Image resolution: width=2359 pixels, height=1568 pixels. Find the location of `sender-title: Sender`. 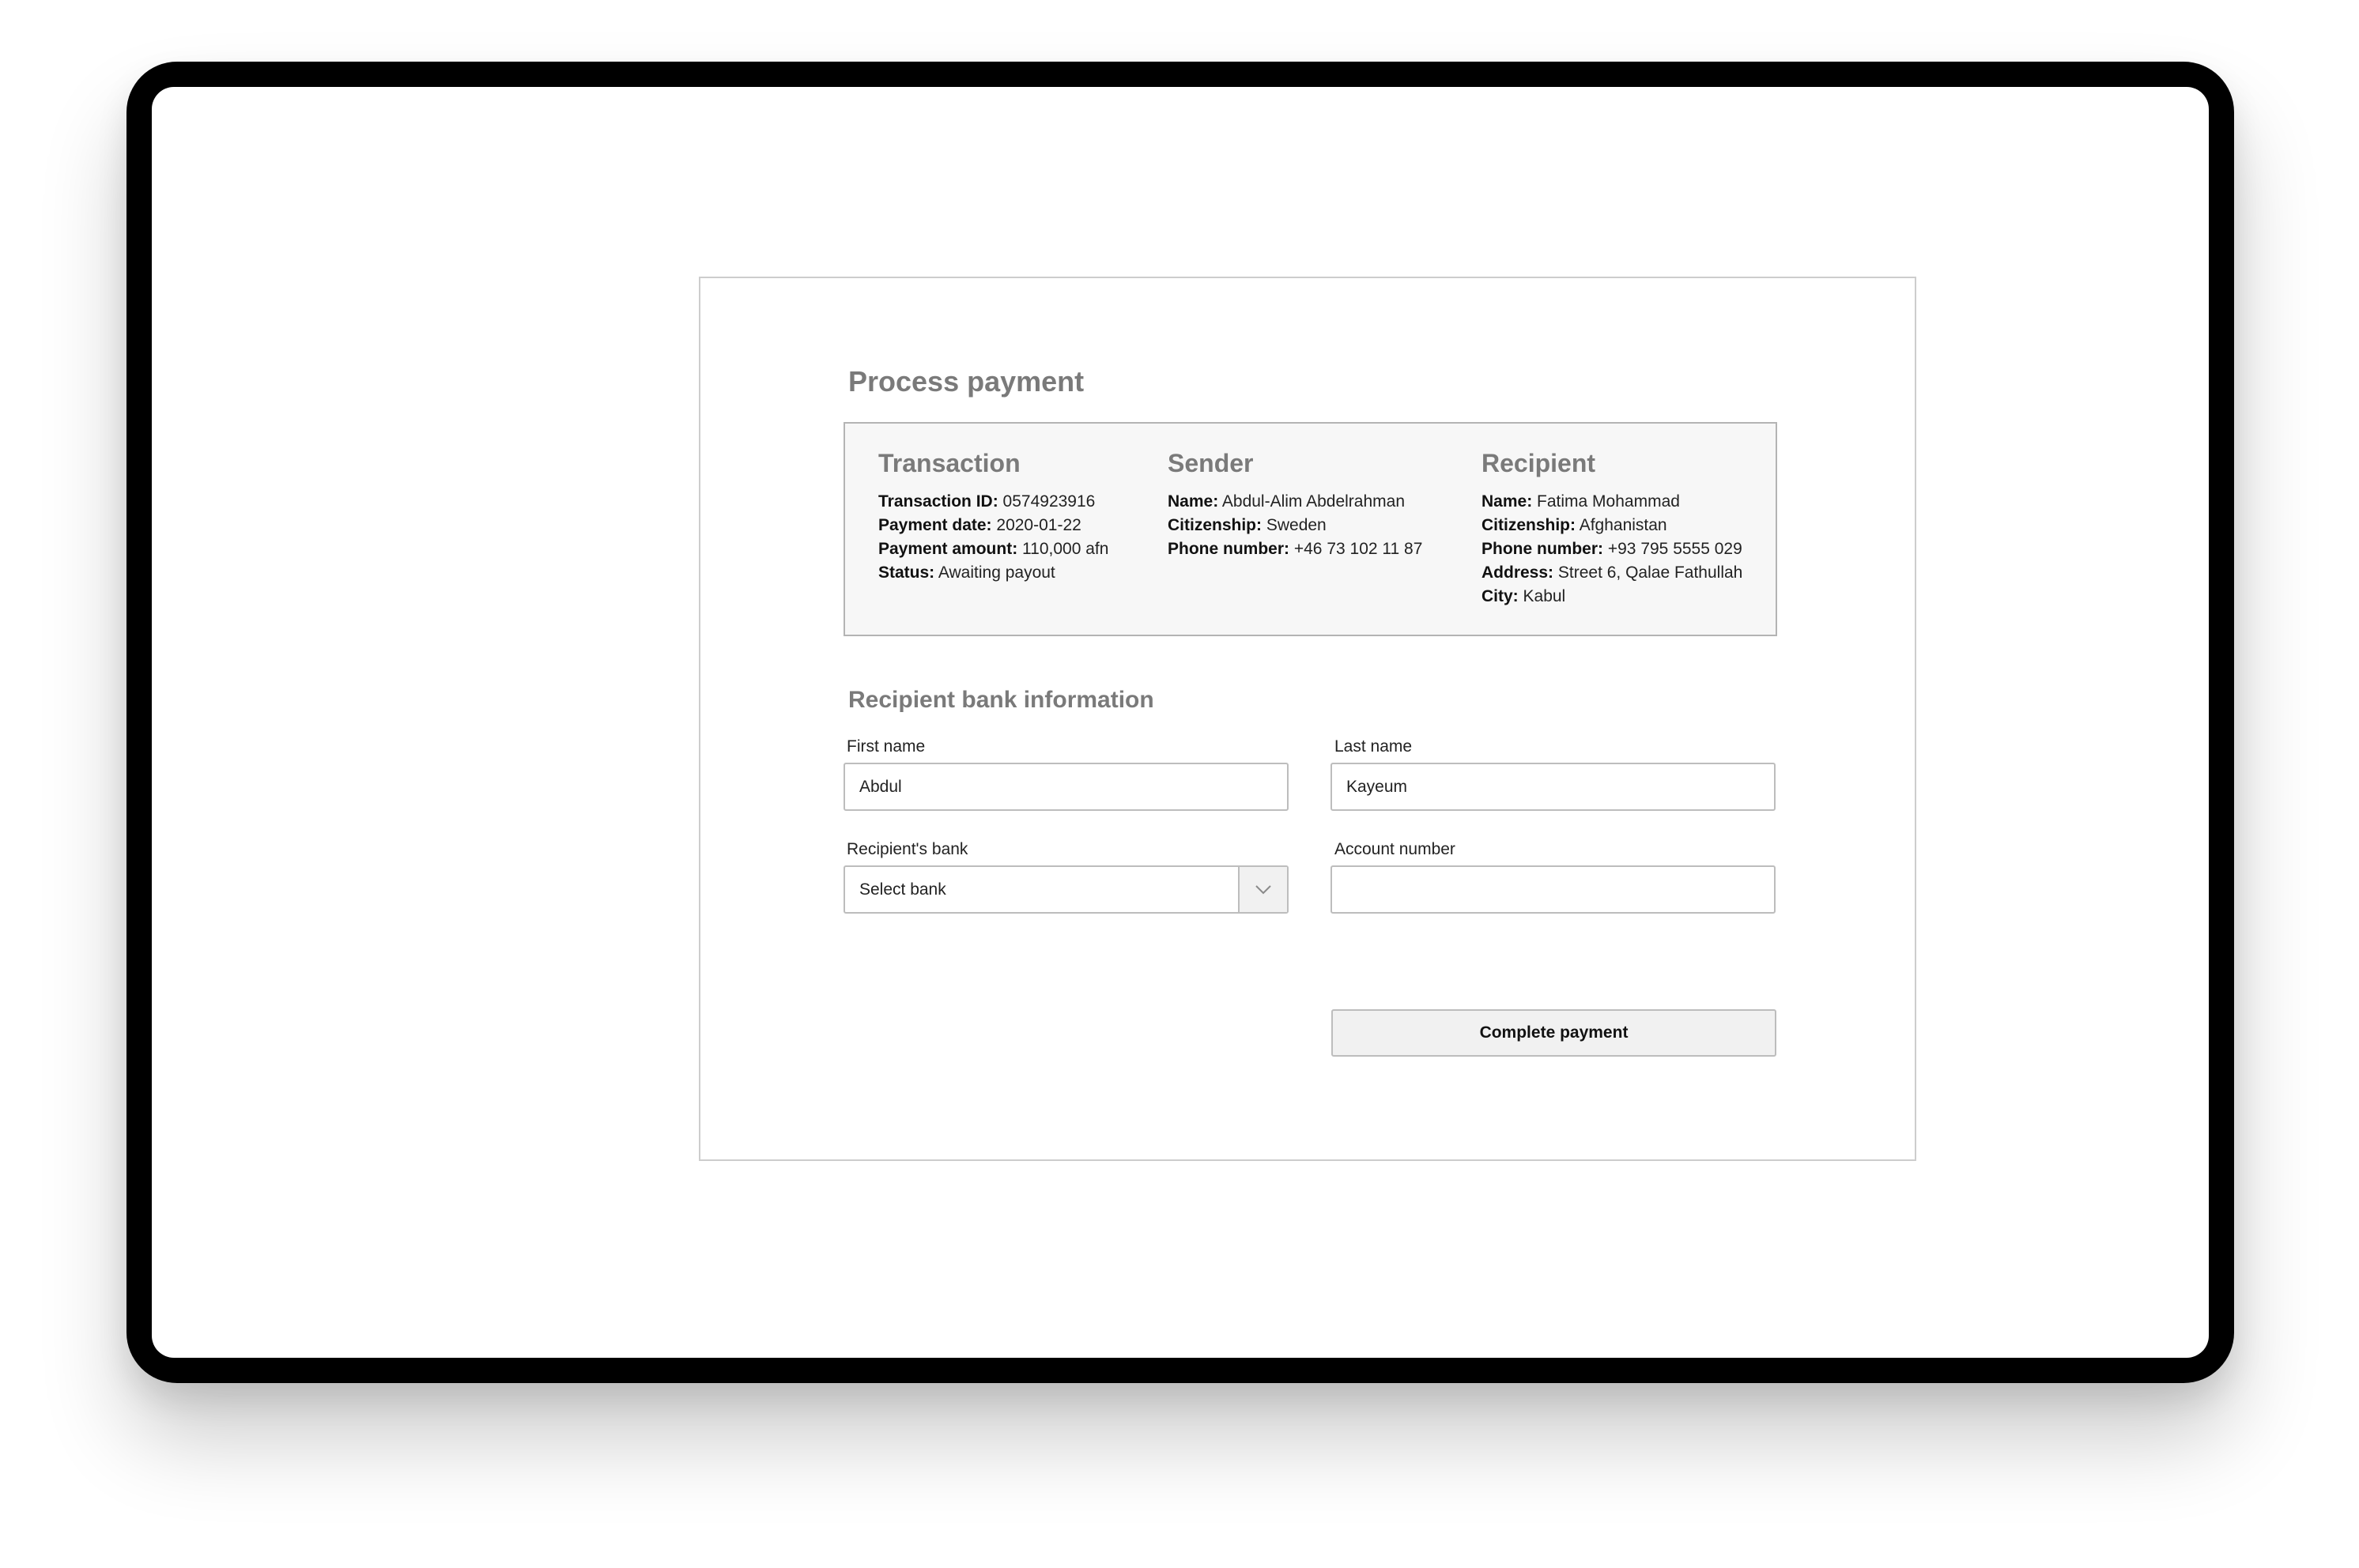

sender-title: Sender is located at coordinates (1211, 463).